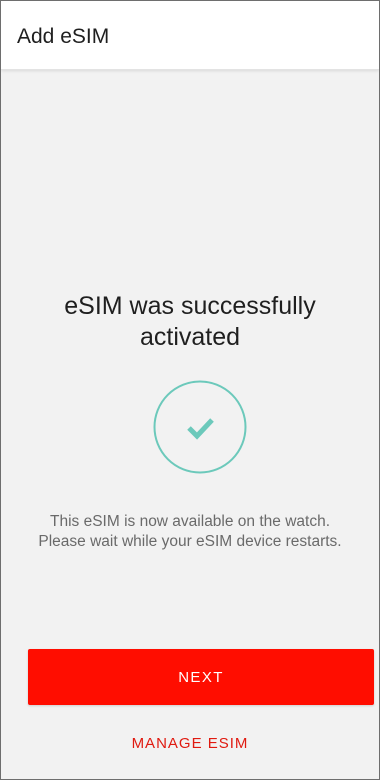 The image size is (380, 780). I want to click on app-bar: Add eSIM, so click(190, 35).